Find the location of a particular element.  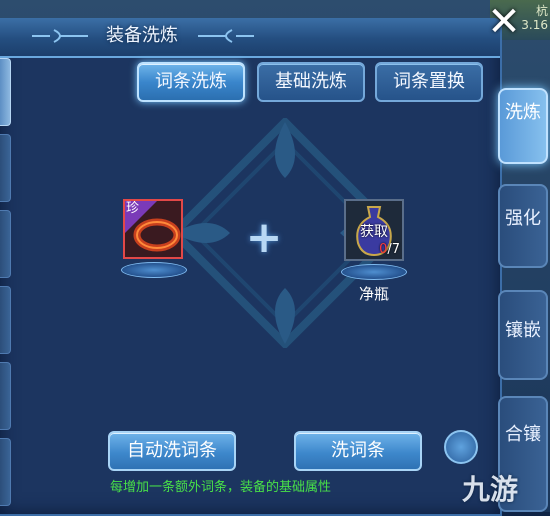

acquire-link: 获取 is located at coordinates (374, 231).